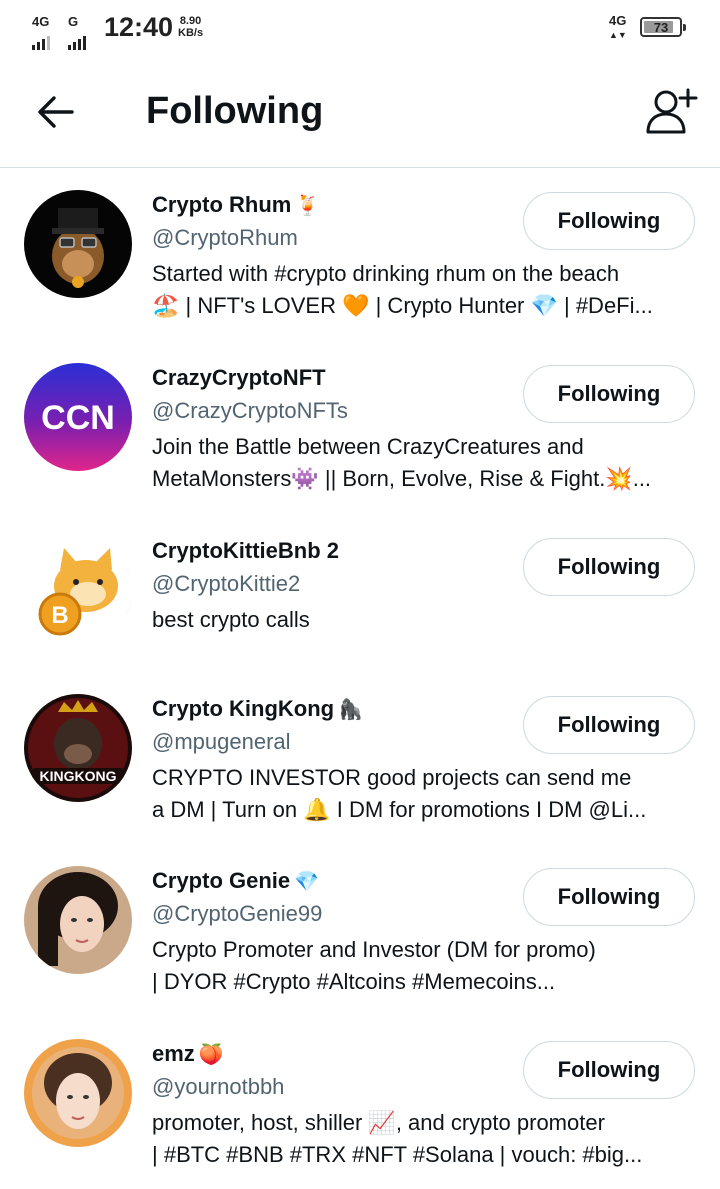 The image size is (720, 1189). I want to click on add-user-icon, so click(672, 111).